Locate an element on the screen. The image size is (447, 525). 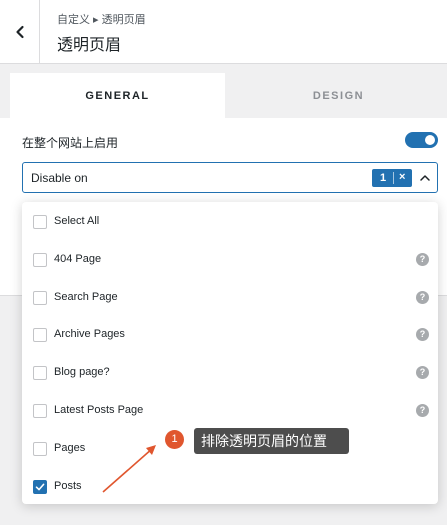
option-label: Search Page is located at coordinates (86, 297).